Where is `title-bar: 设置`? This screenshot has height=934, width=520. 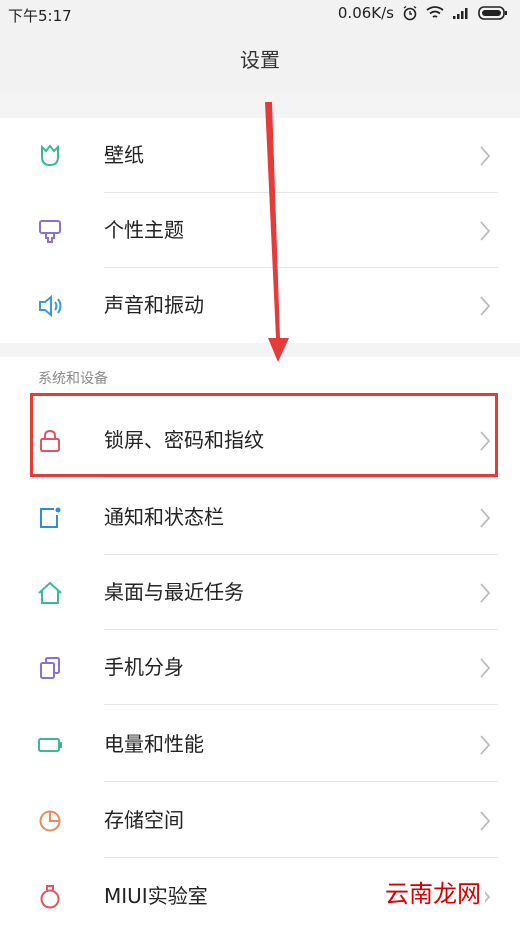
title-bar: 设置 is located at coordinates (260, 60).